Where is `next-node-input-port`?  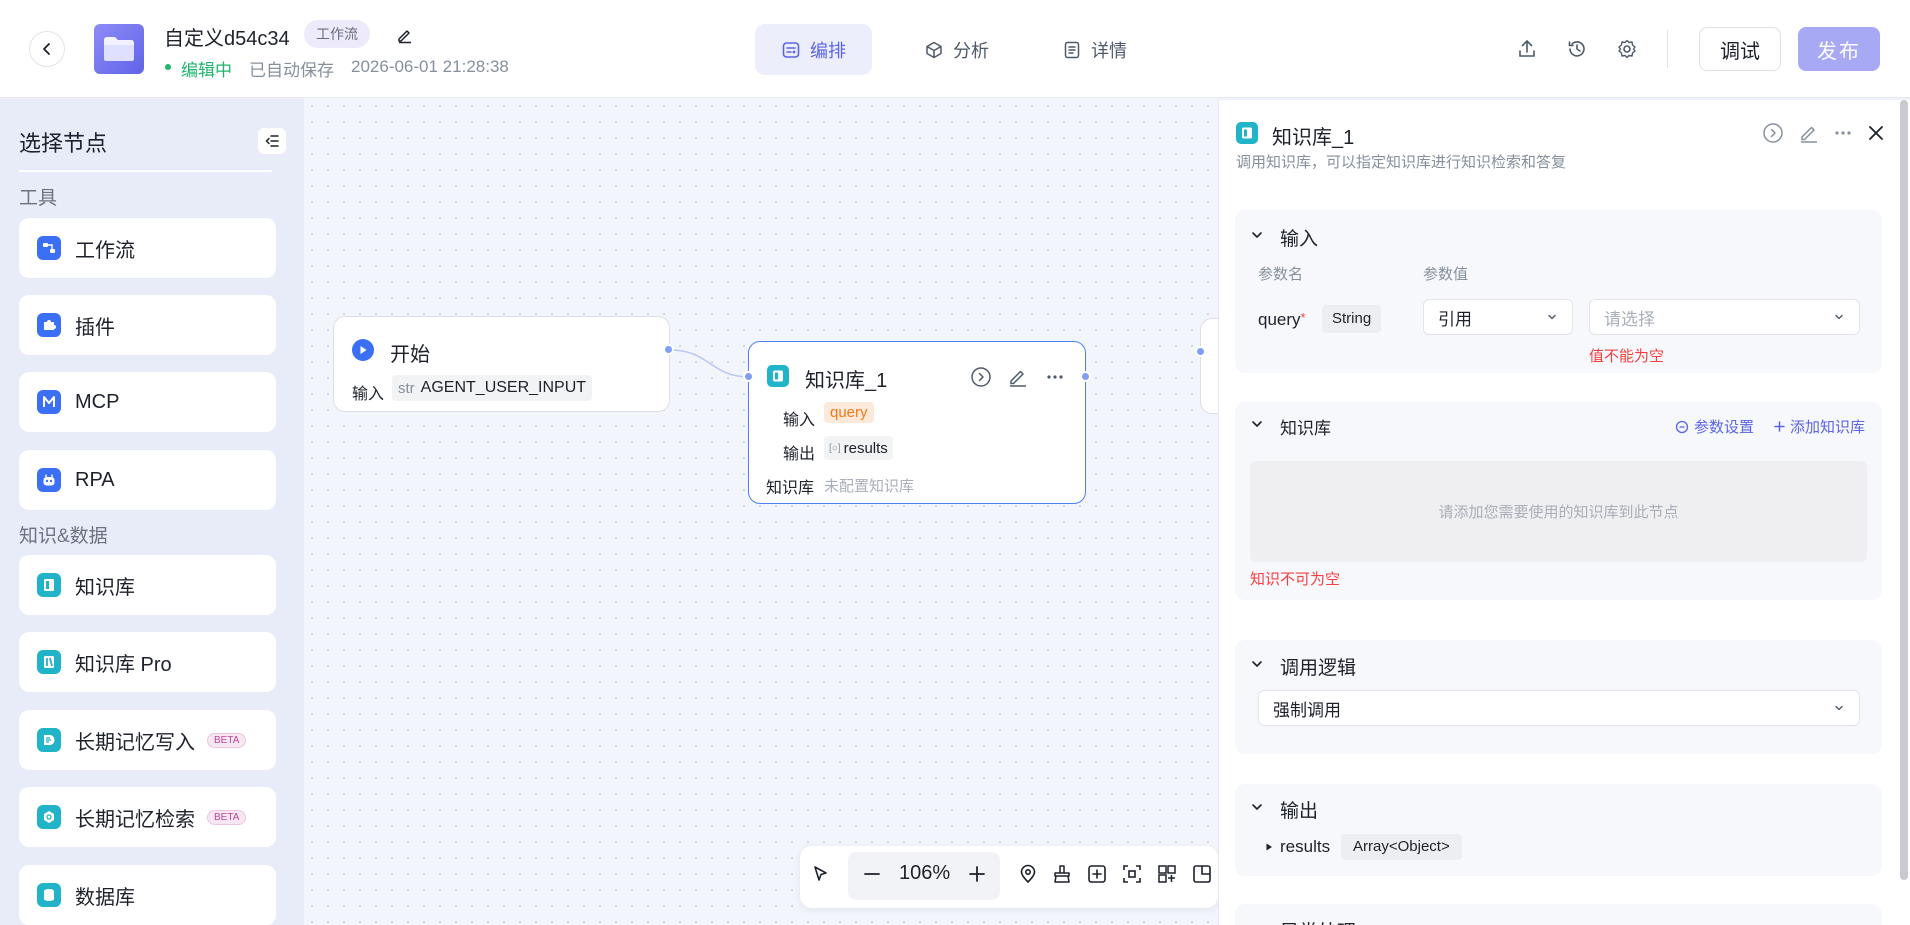
next-node-input-port is located at coordinates (1200, 351).